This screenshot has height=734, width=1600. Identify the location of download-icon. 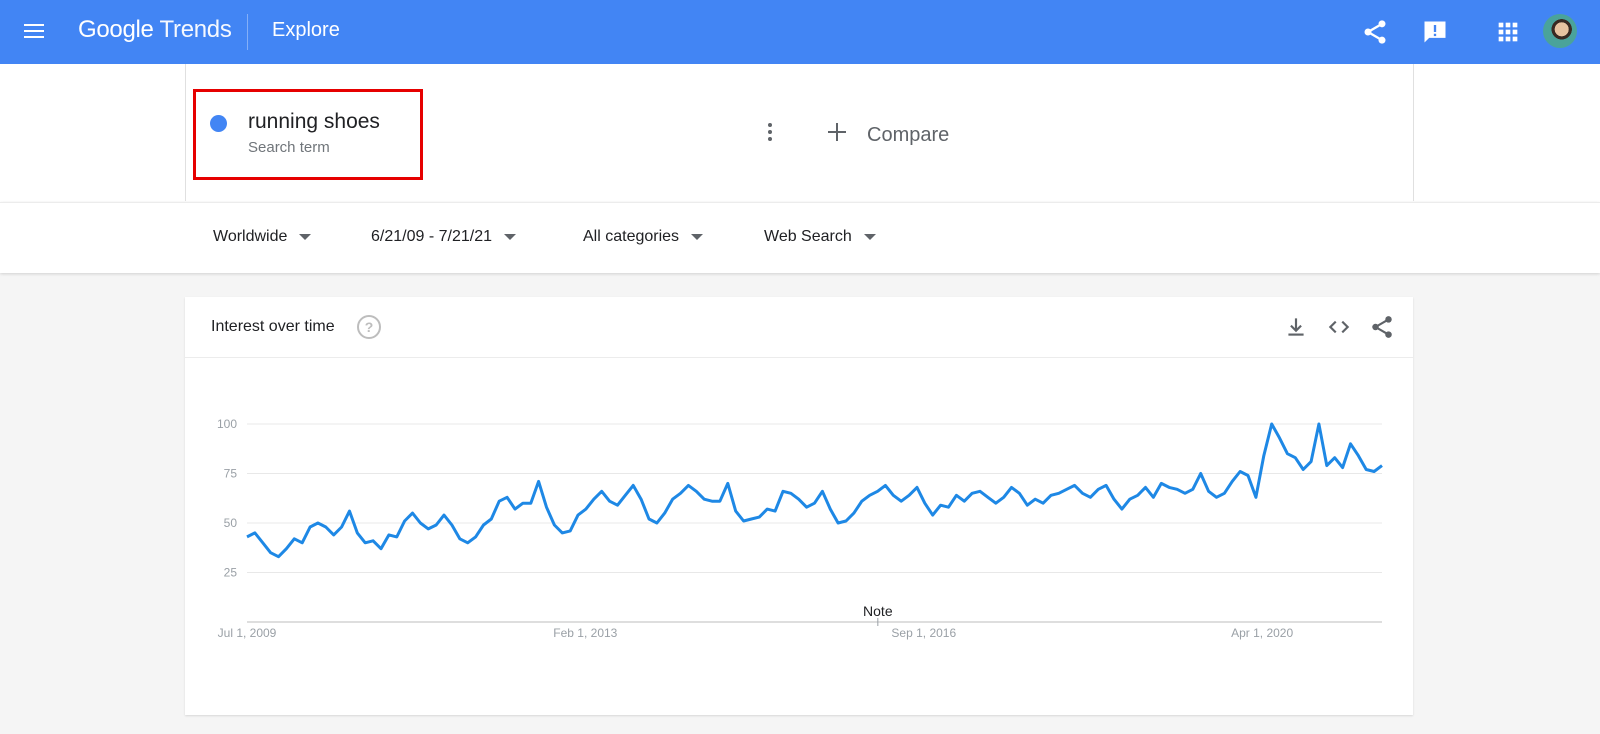
(1296, 327).